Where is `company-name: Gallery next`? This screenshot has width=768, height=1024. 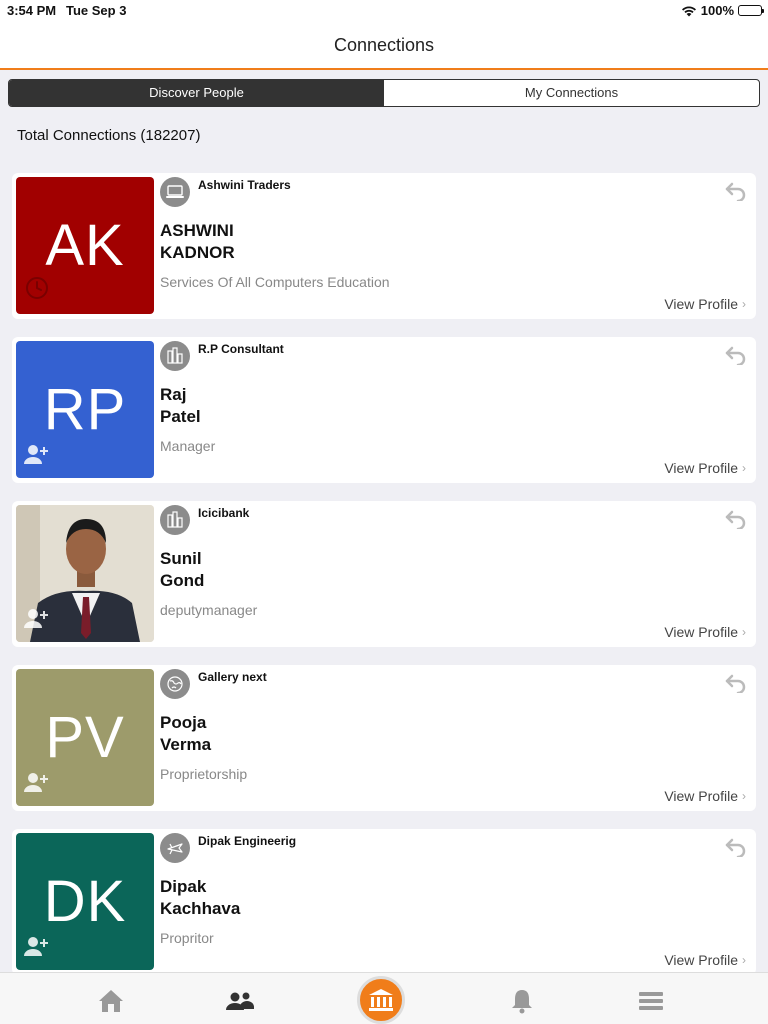 company-name: Gallery next is located at coordinates (232, 677).